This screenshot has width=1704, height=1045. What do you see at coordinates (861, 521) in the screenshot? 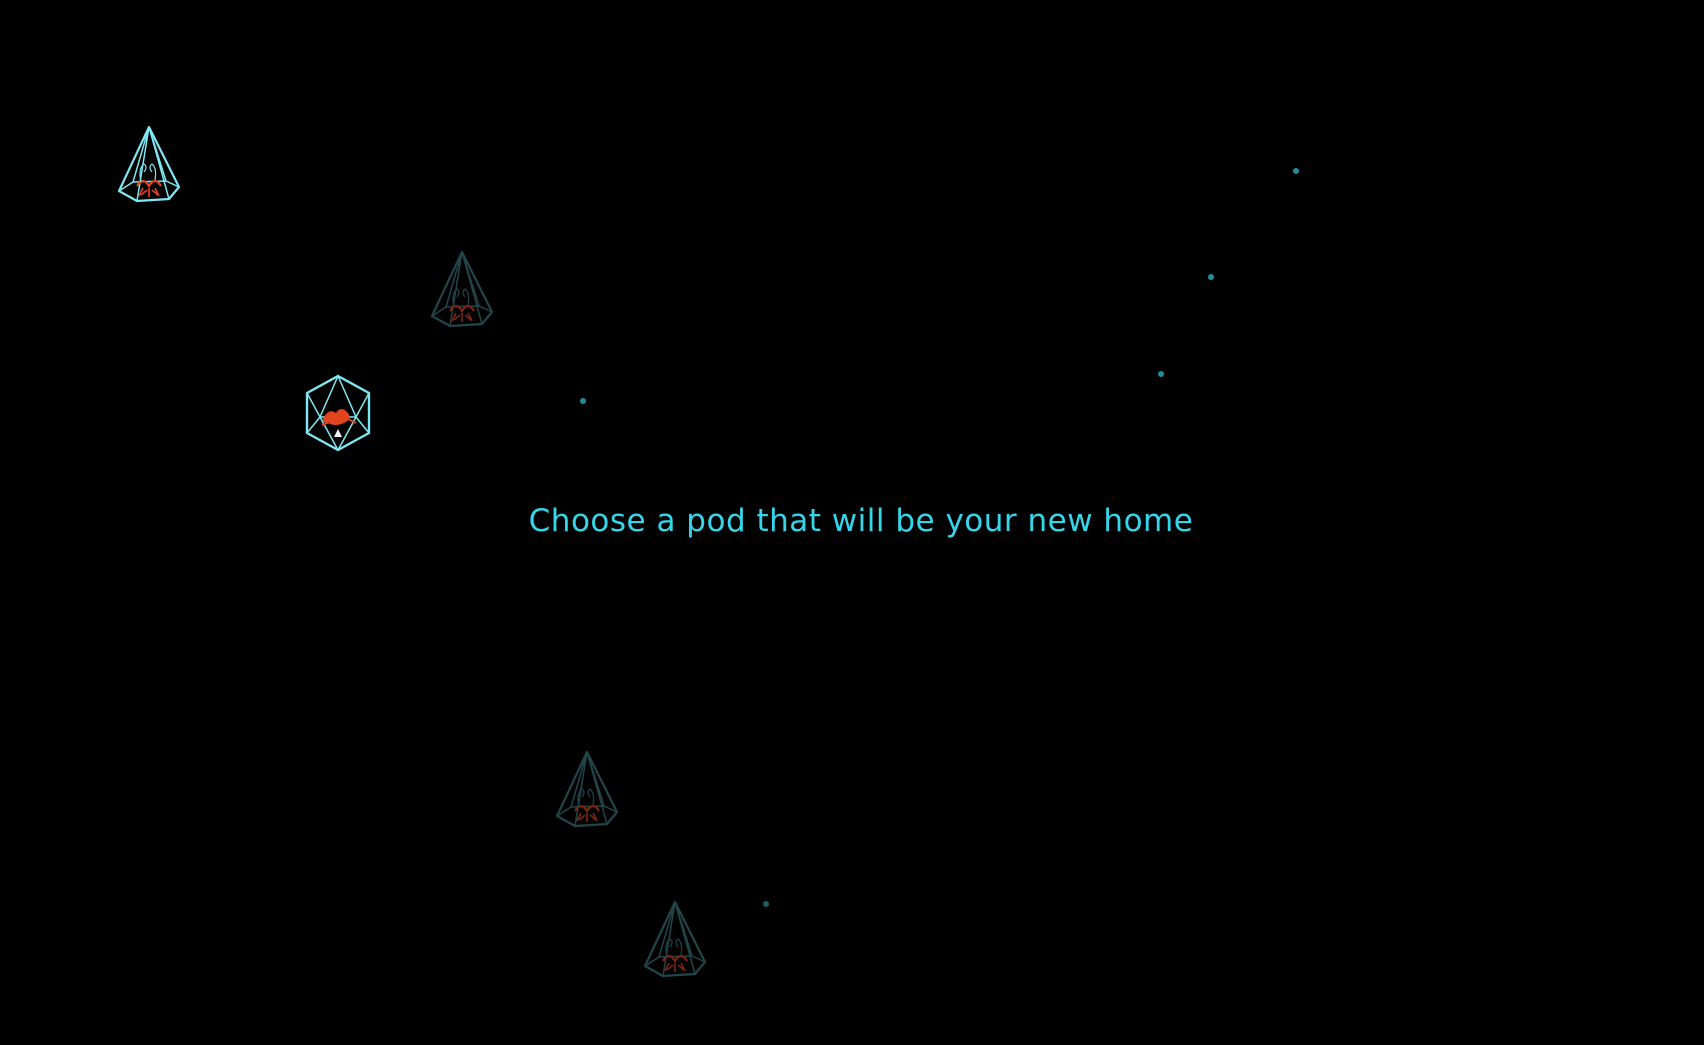
I see `choose-pod-prompt: Choose a pod that will be your new home` at bounding box center [861, 521].